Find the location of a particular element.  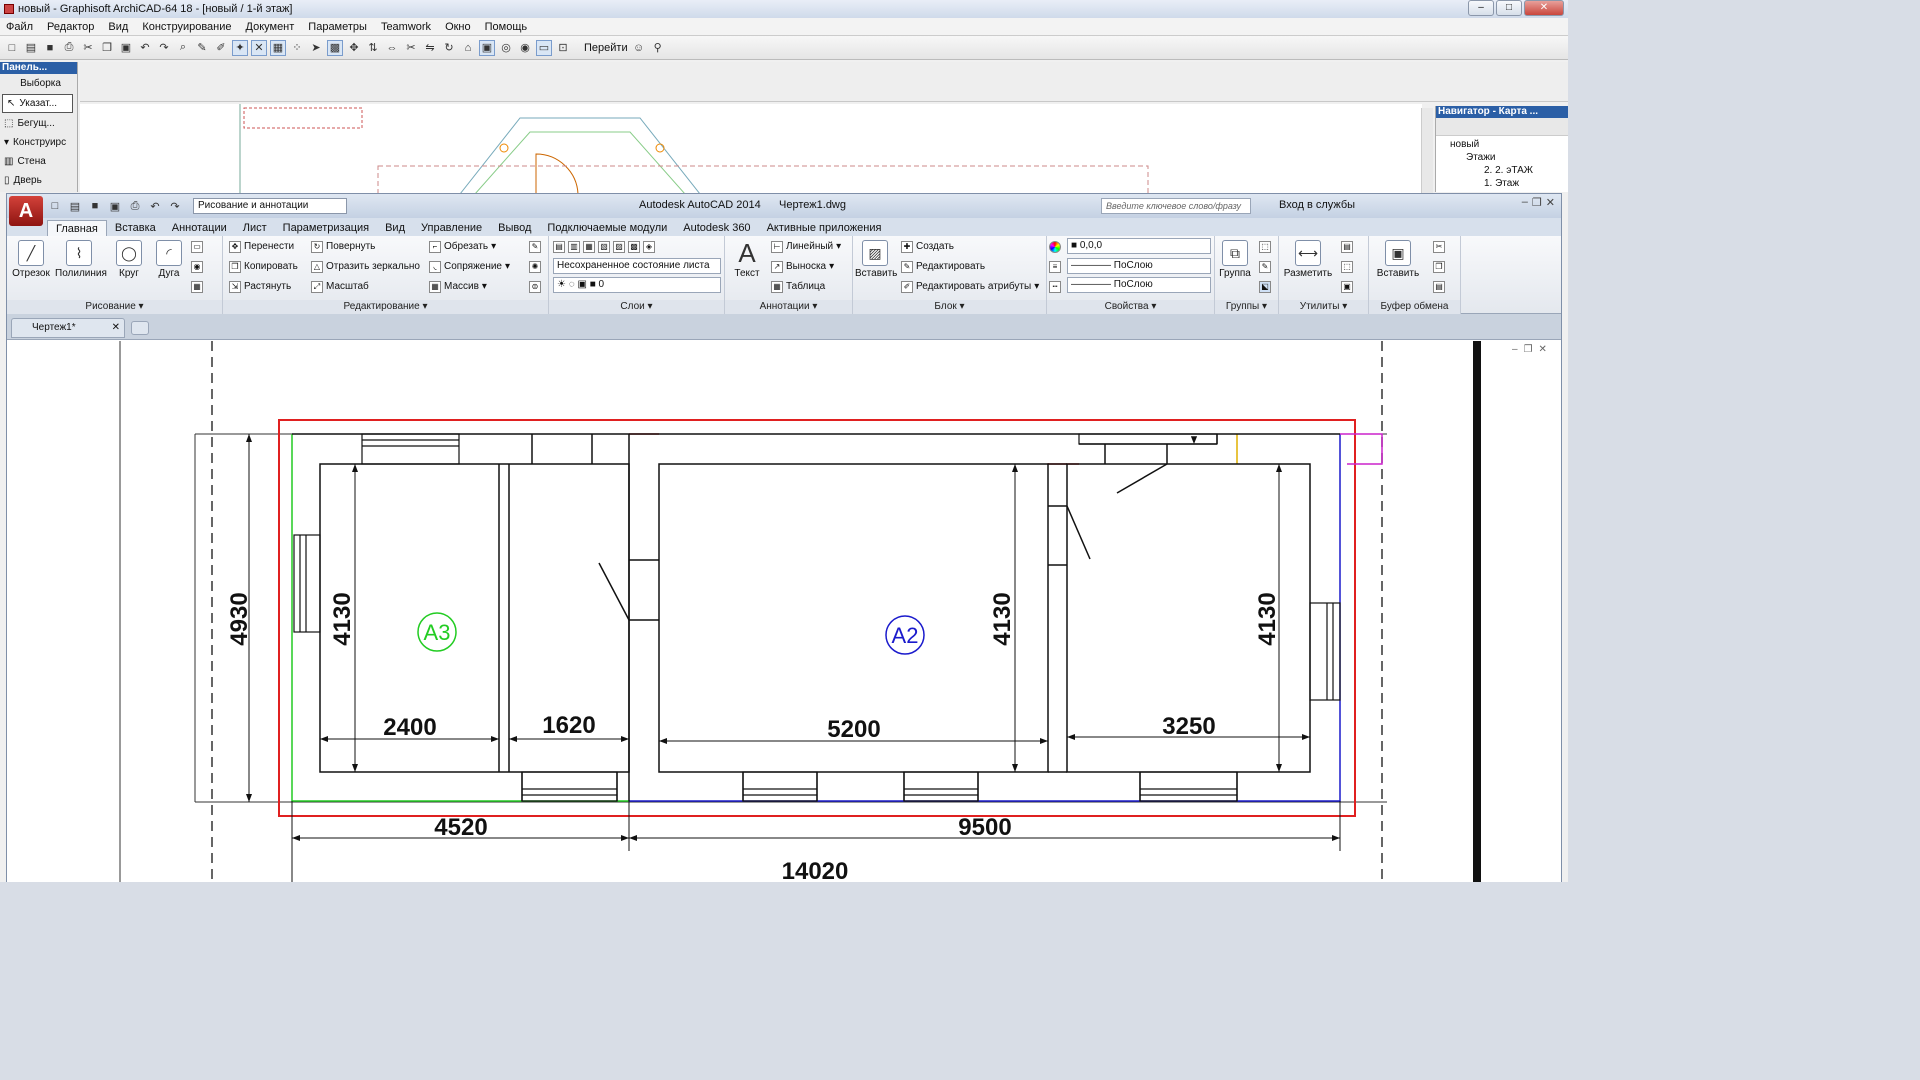

leader-button: ↗ Выноска ▾ is located at coordinates (802, 267).